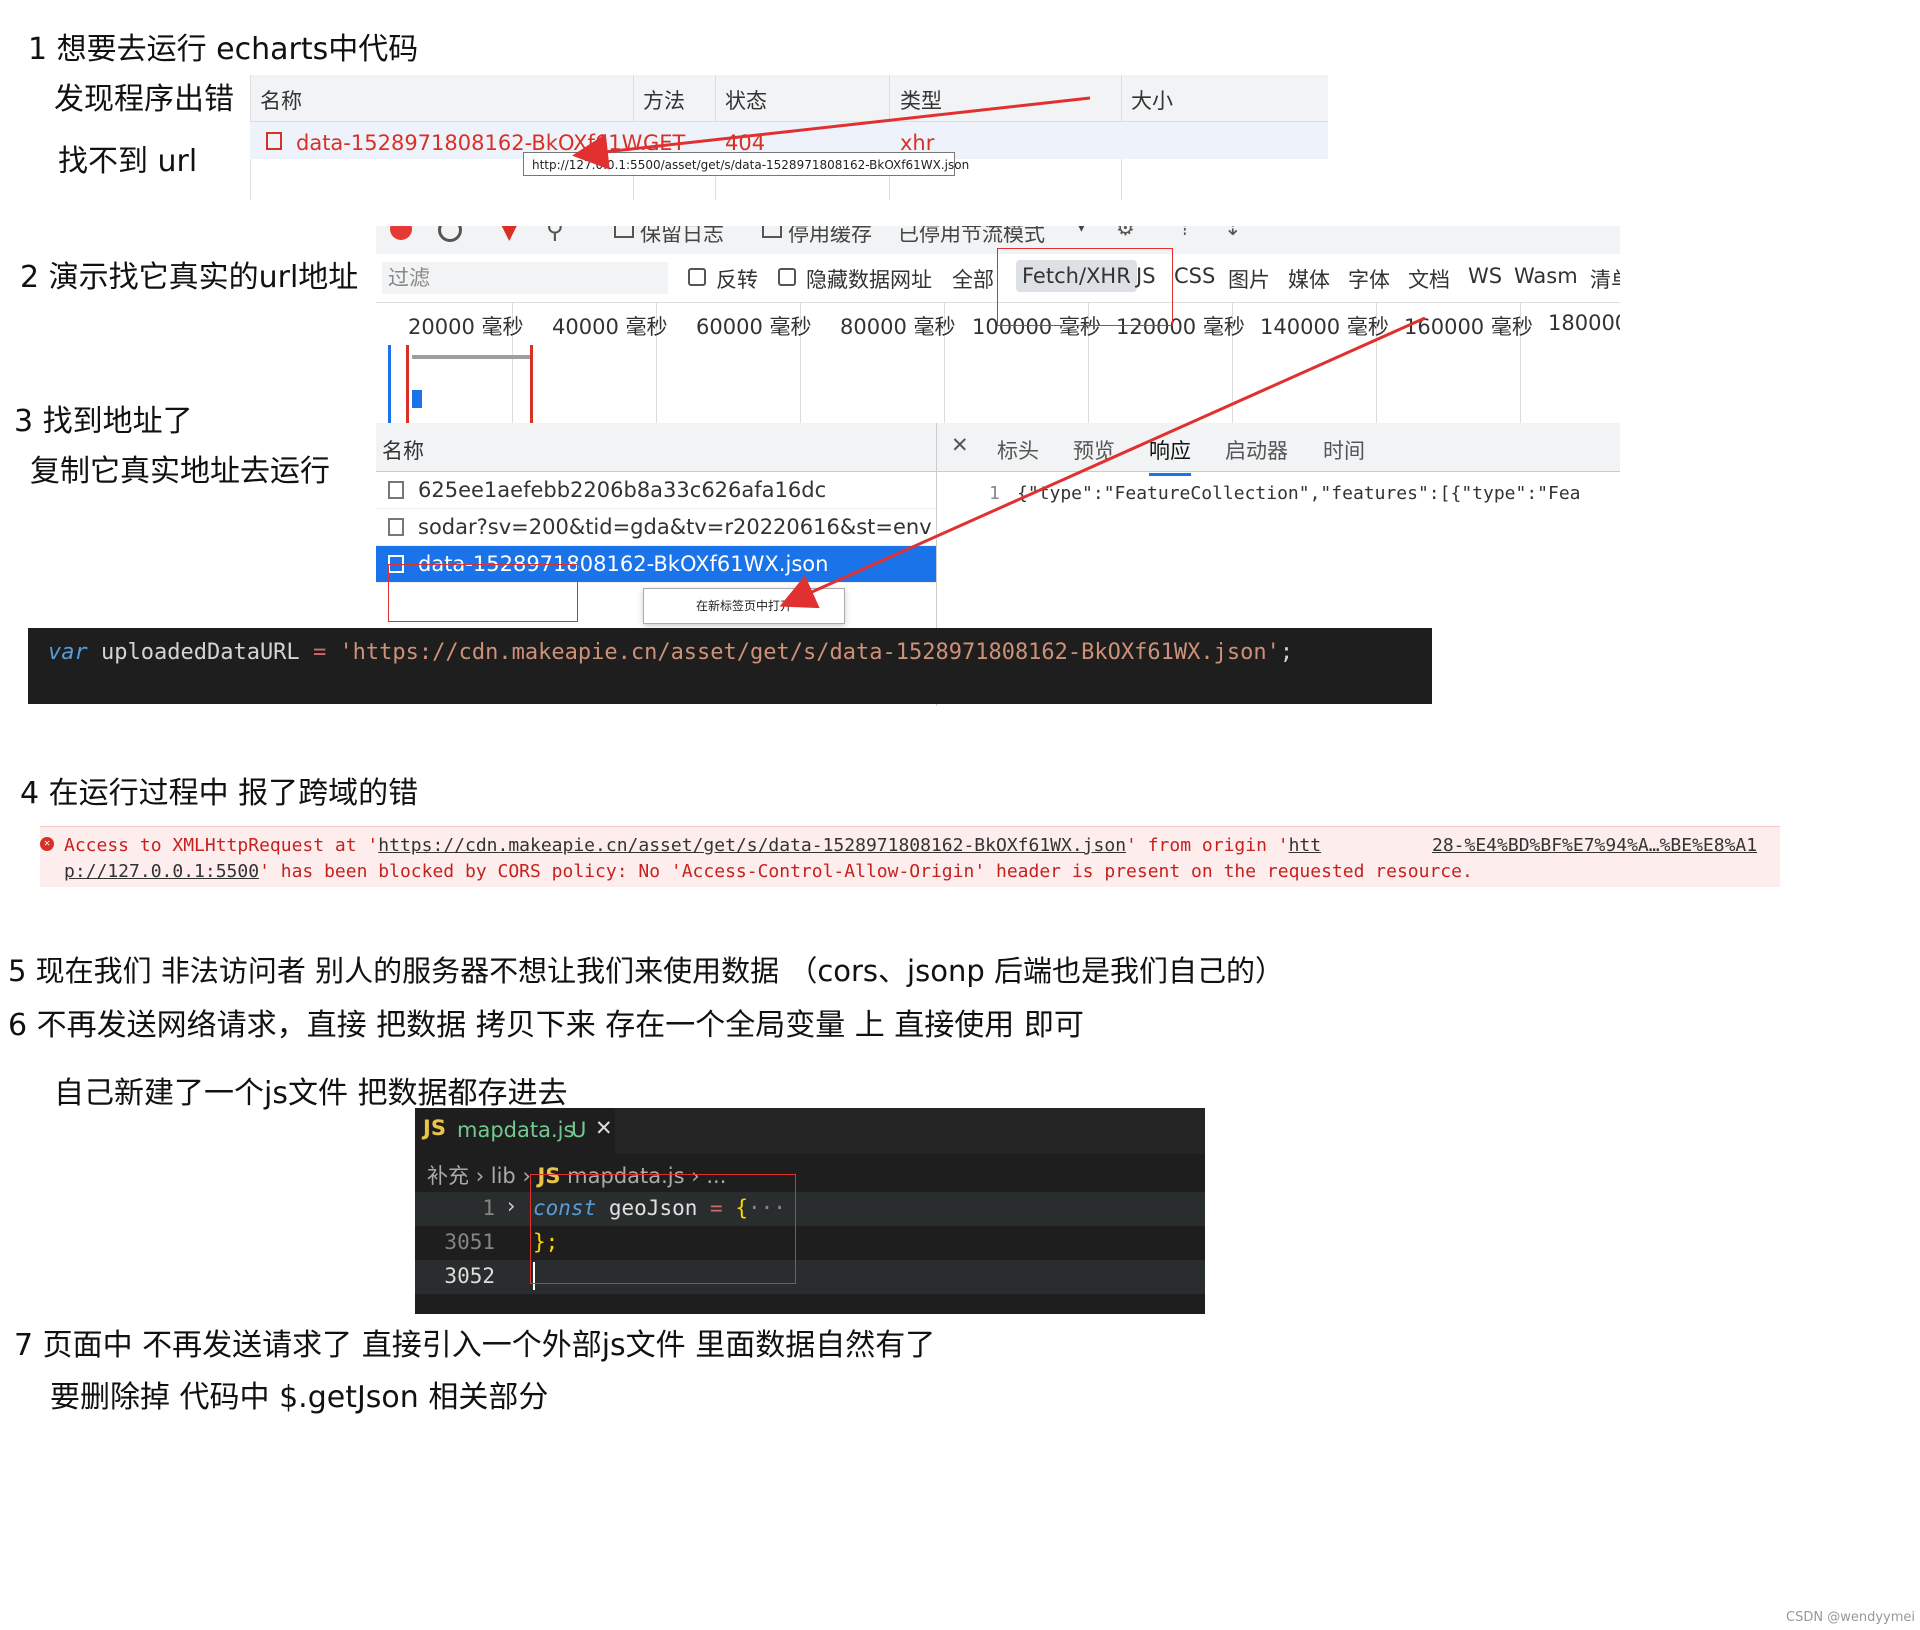 The height and width of the screenshot is (1630, 1920). I want to click on annotation-arrows, so click(999, 352).